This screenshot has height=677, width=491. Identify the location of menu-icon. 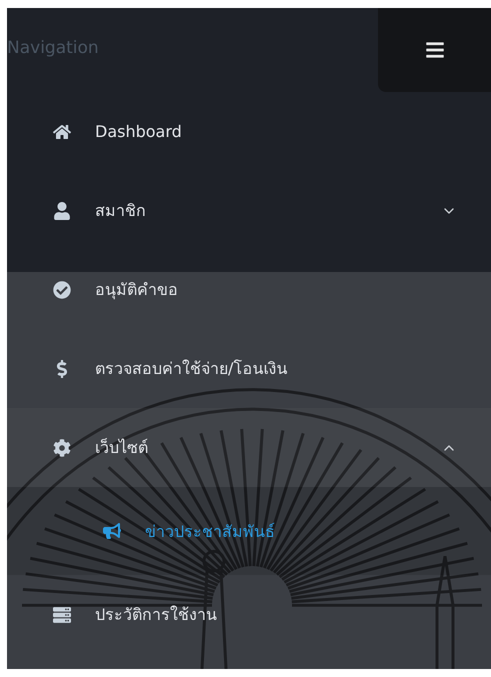
(434, 50).